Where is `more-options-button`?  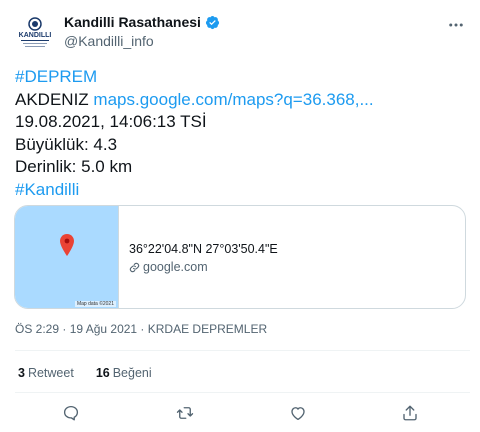
more-options-button is located at coordinates (456, 25).